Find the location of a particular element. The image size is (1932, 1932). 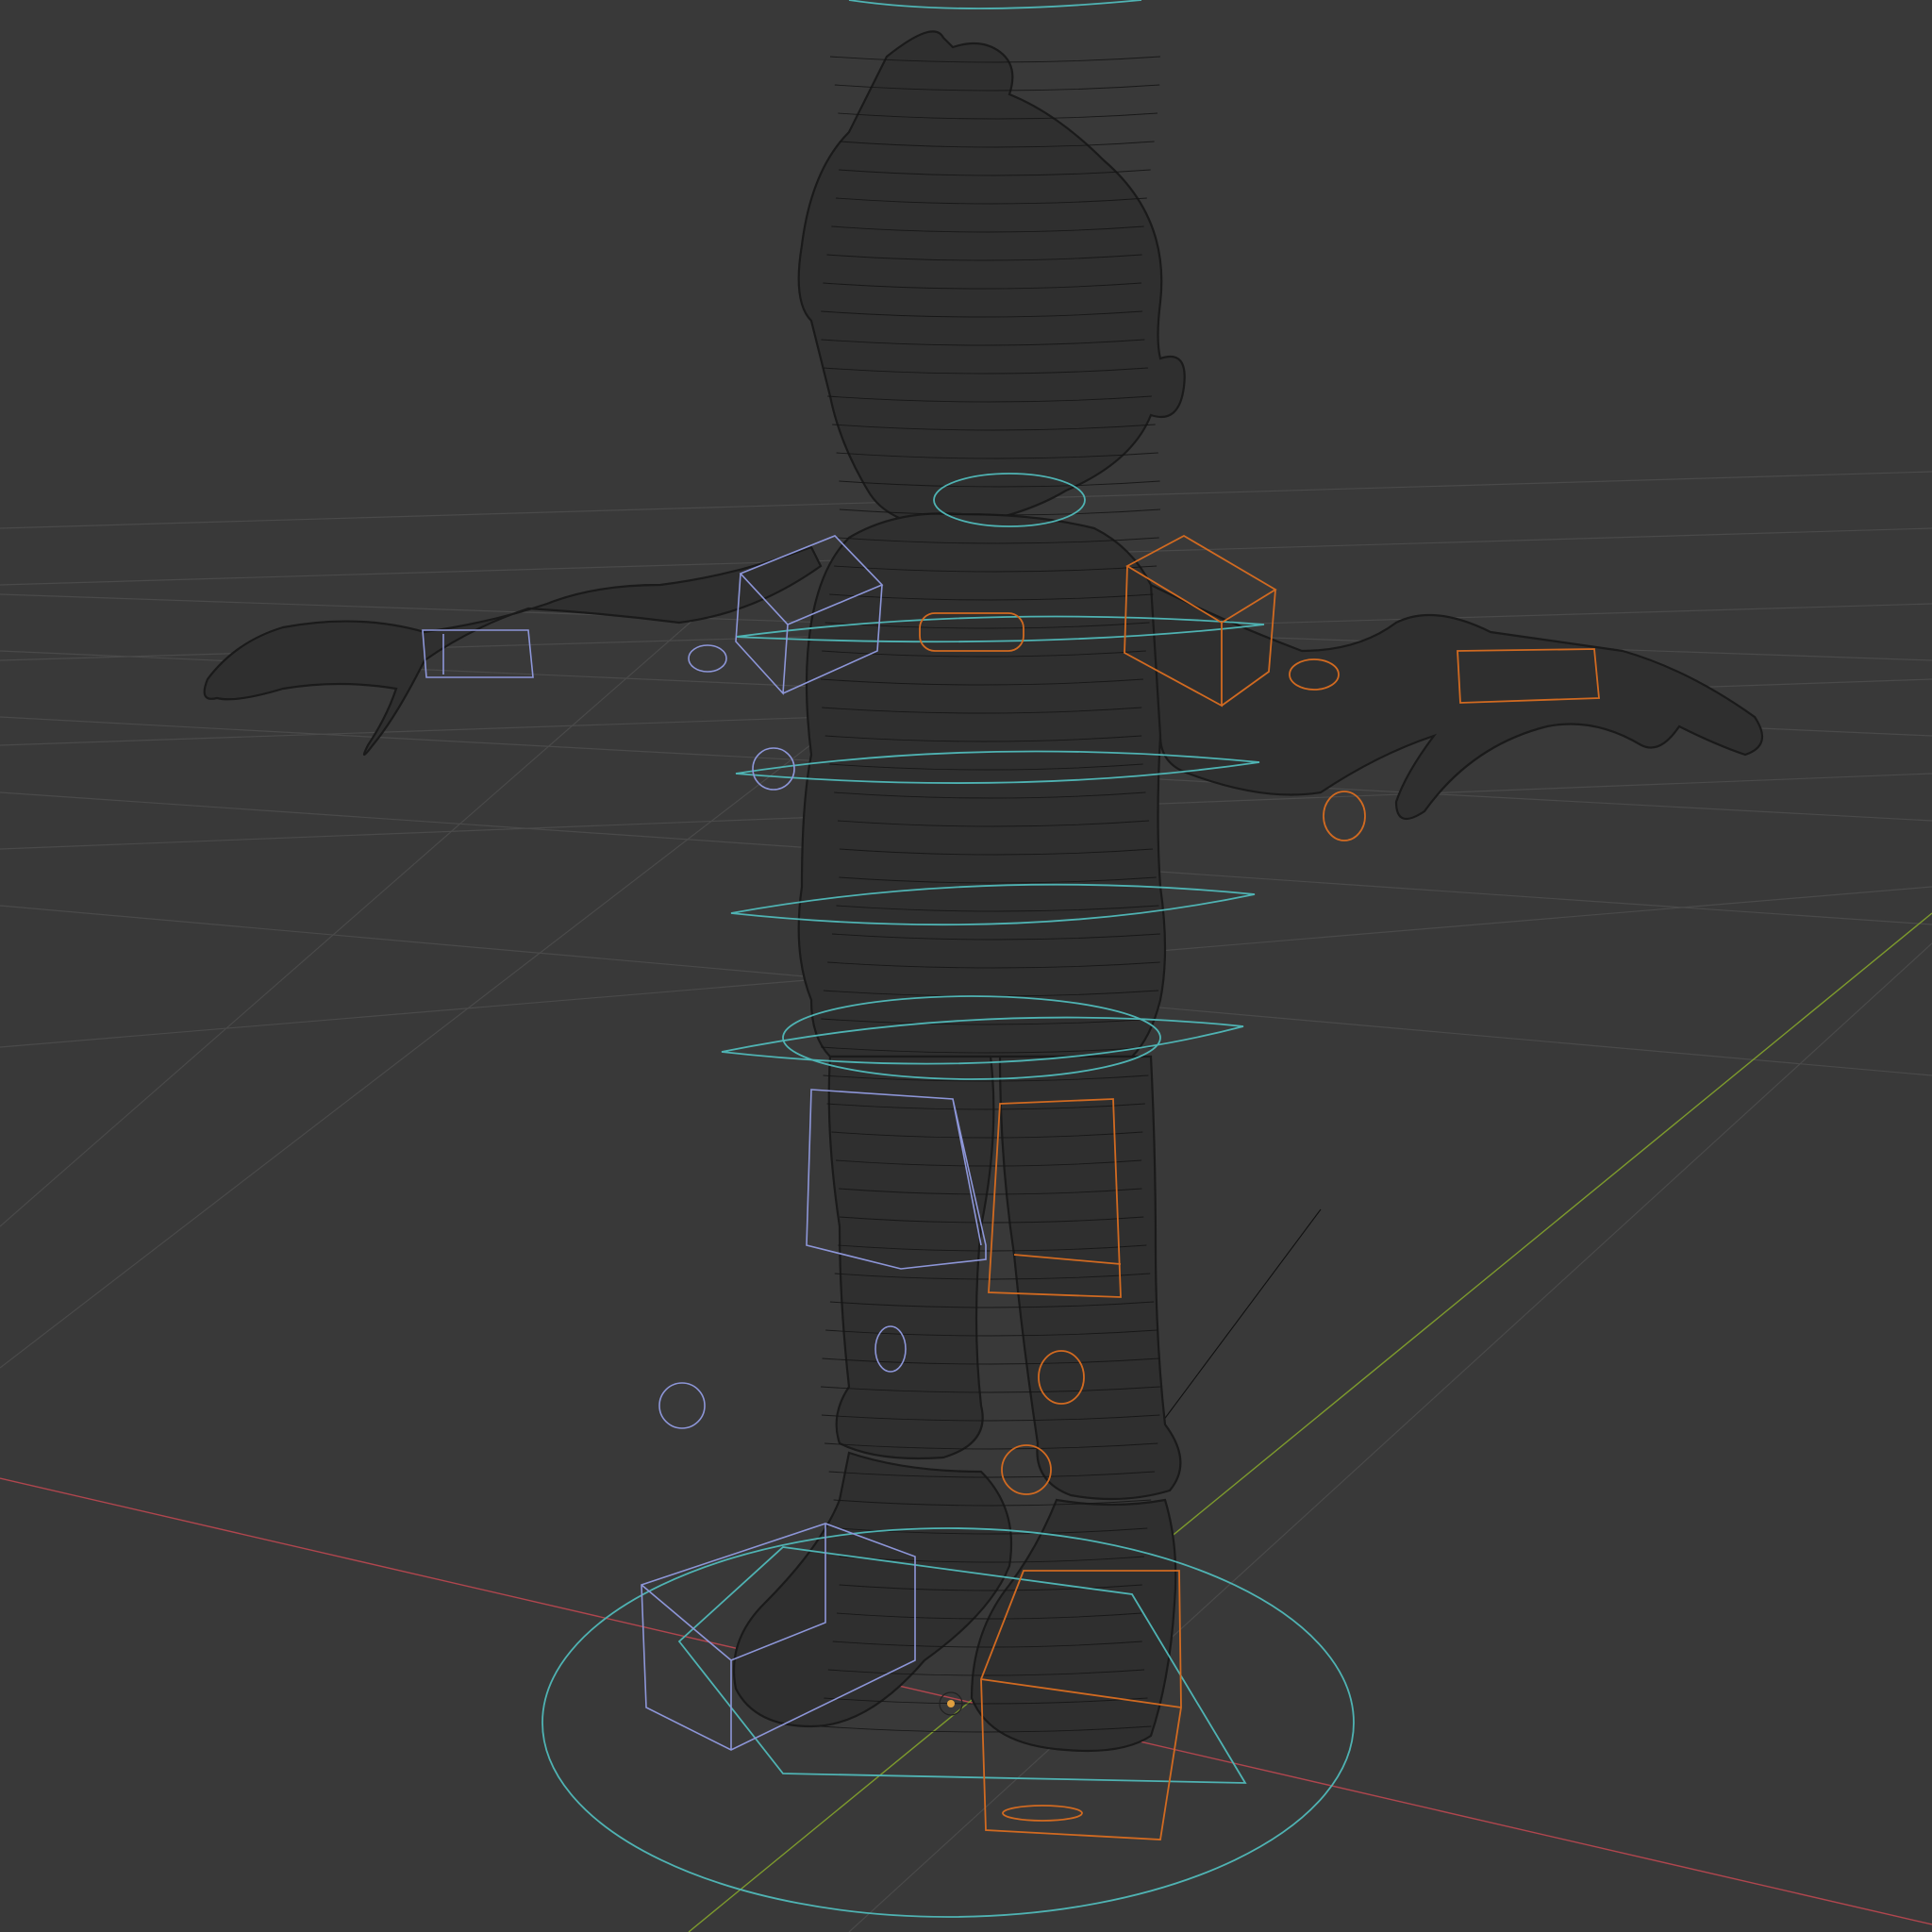

left-shoe-mesh is located at coordinates (872, 1589).